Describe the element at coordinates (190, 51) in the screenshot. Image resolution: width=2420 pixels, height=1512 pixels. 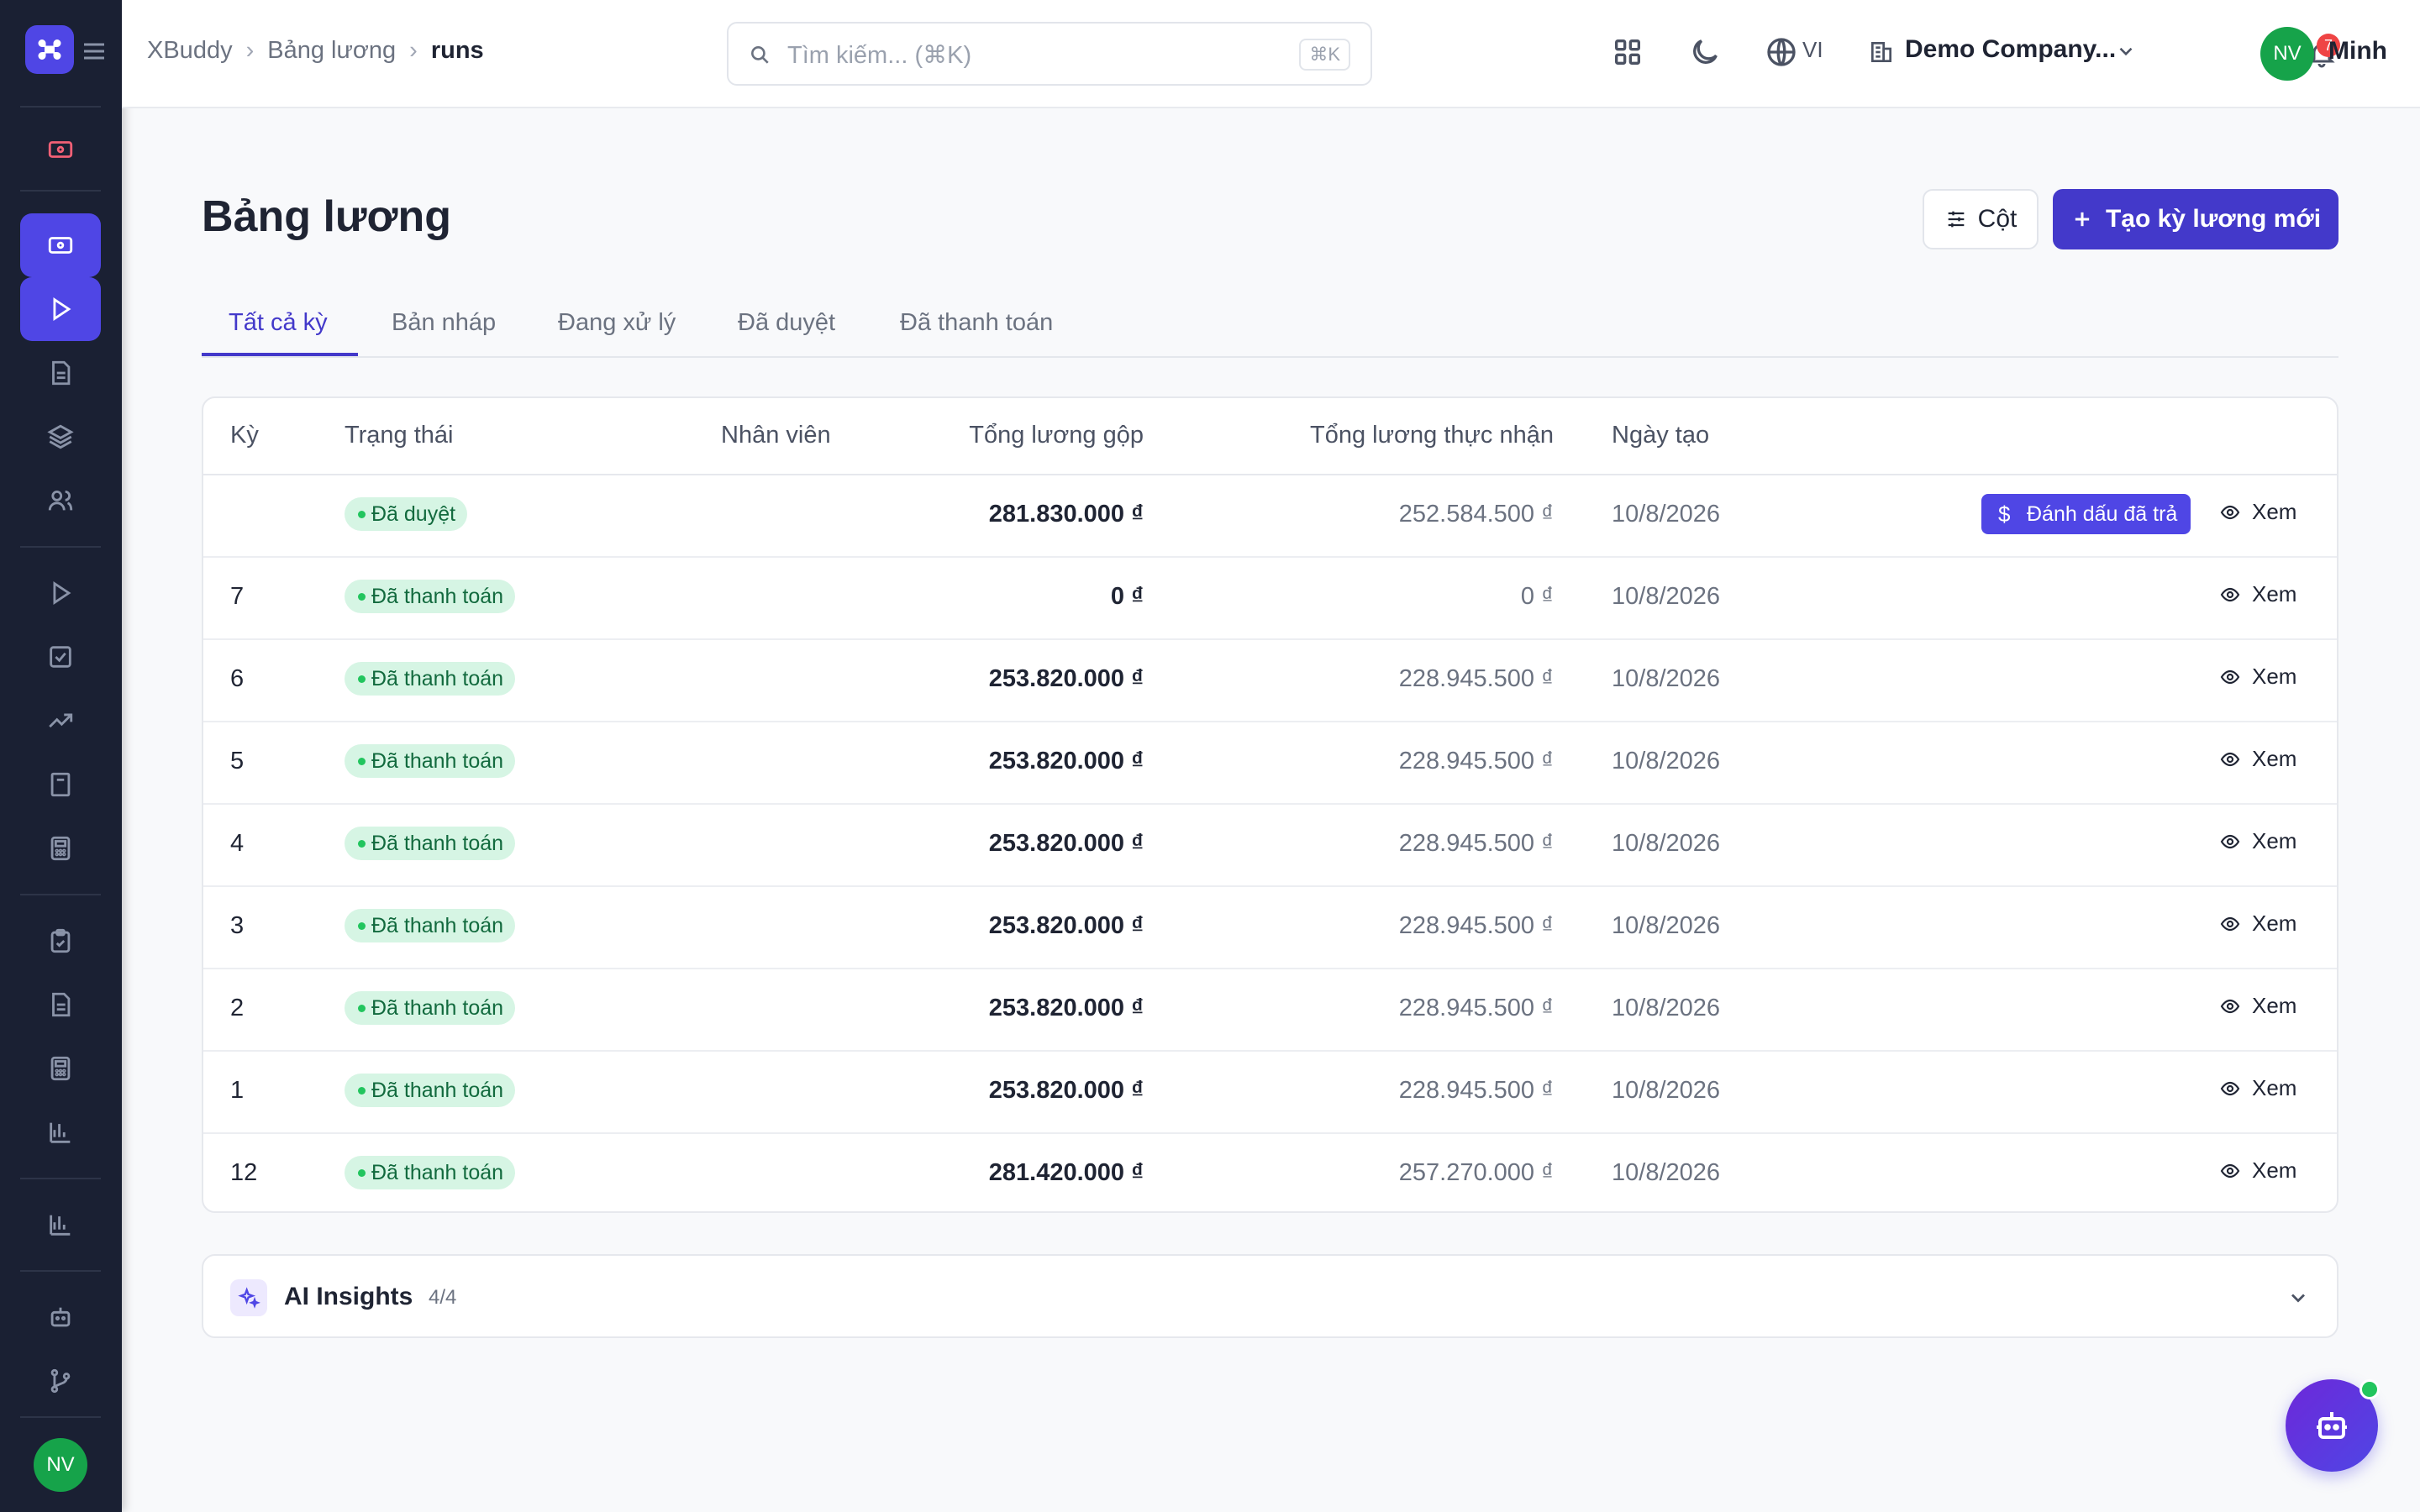
I see `breadcrumb-home: XBuddy` at that location.